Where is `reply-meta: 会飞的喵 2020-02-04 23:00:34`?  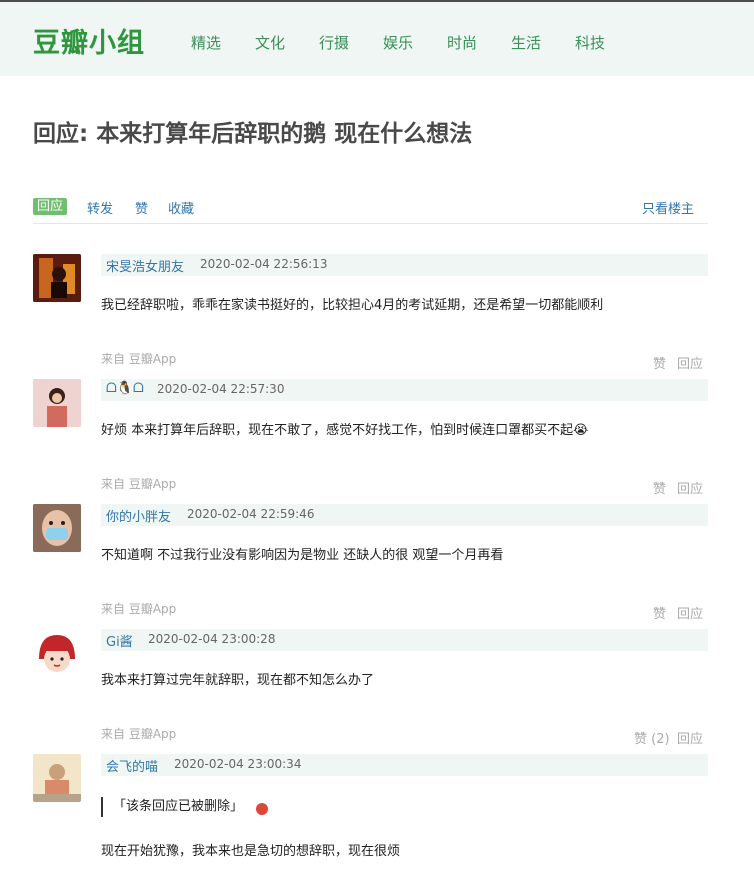 reply-meta: 会飞的喵 2020-02-04 23:00:34 is located at coordinates (404, 765).